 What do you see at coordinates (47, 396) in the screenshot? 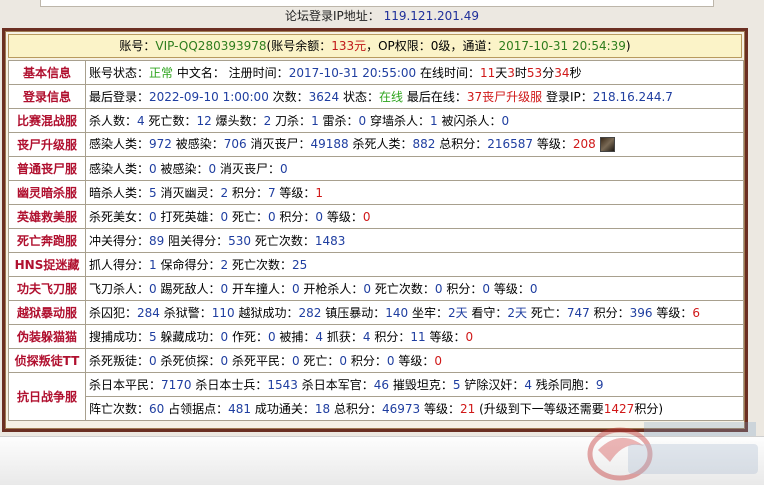
I see `cat-war: 抗日战争服` at bounding box center [47, 396].